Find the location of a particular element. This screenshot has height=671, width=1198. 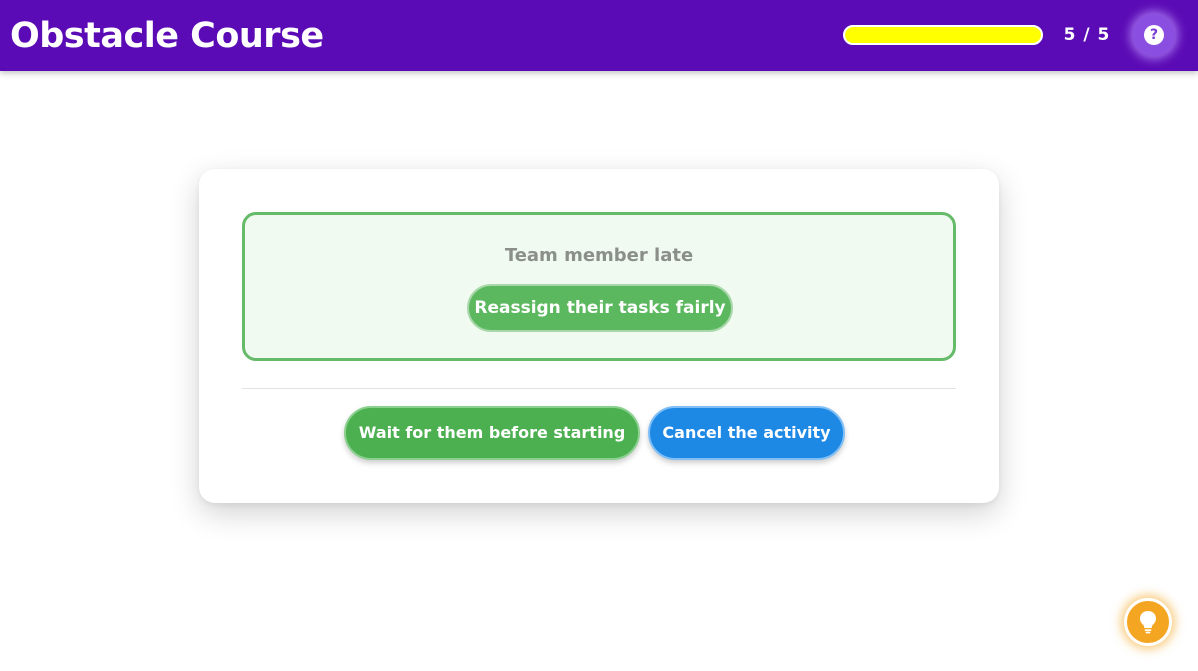

progress-bar-fill is located at coordinates (943, 35).